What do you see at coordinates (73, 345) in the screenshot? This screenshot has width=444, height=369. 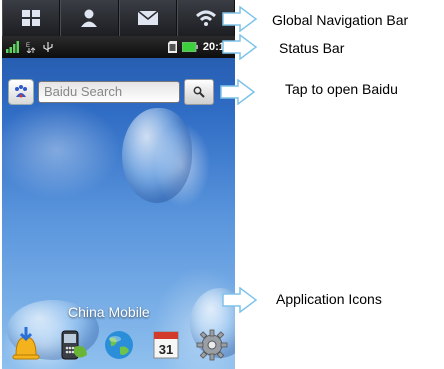 I see `phone-dialer-icon` at bounding box center [73, 345].